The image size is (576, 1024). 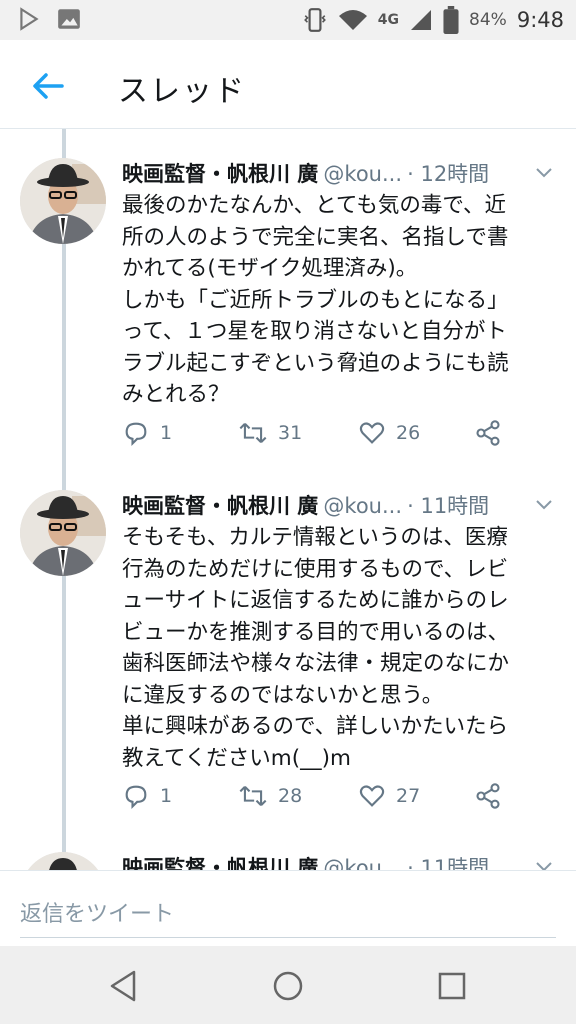 What do you see at coordinates (270, 796) in the screenshot?
I see `retweet-button: 28` at bounding box center [270, 796].